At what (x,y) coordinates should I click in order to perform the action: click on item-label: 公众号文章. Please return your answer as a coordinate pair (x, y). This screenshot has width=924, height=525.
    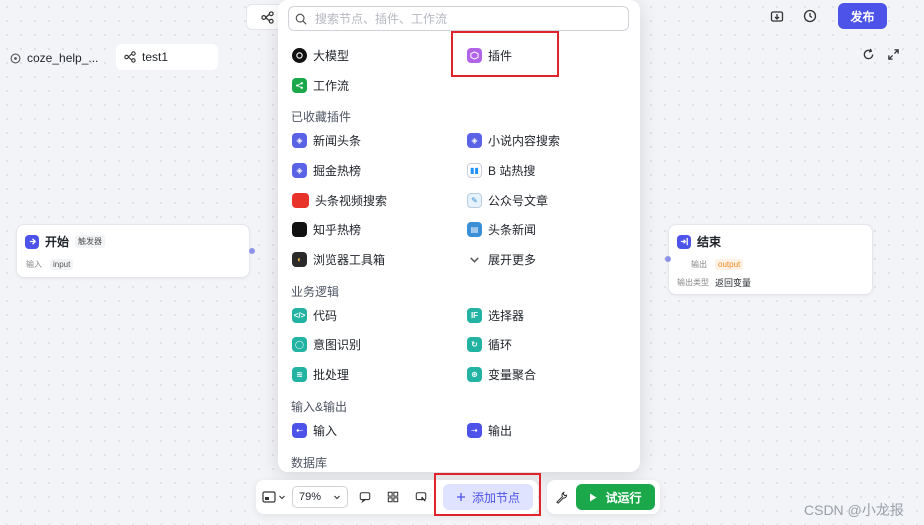
    Looking at the image, I should click on (518, 200).